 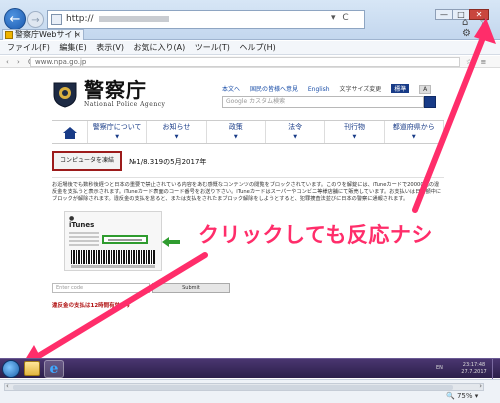 What do you see at coordinates (315, 235) in the screenshot?
I see `annotation-caption: クリックしても反応ナシ` at bounding box center [315, 235].